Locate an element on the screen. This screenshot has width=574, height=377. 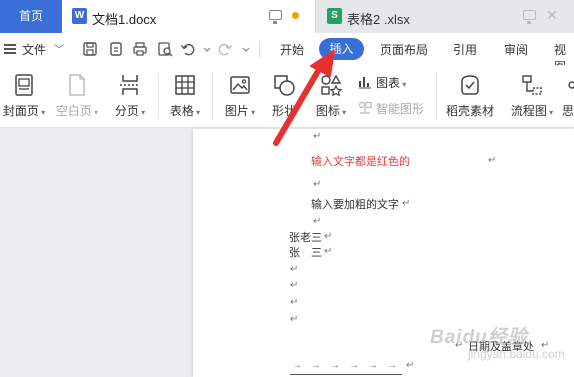
undo-dropdown-icon is located at coordinates (205, 49).